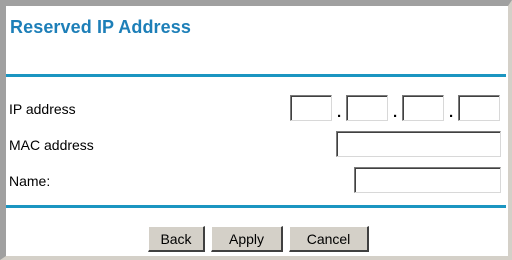  What do you see at coordinates (42, 109) in the screenshot?
I see `ip-address-label: IP address` at bounding box center [42, 109].